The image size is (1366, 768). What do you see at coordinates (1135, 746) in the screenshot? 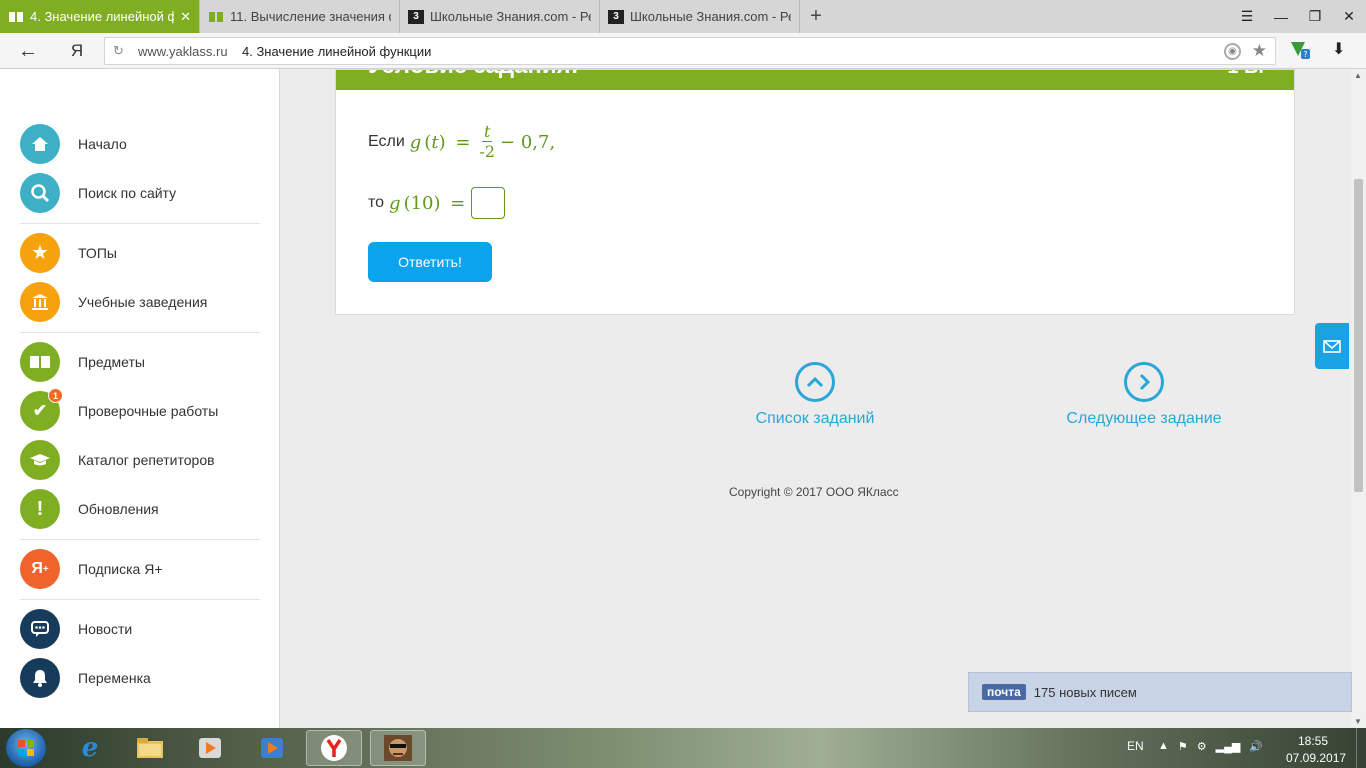
I see `language-indicator: EN` at bounding box center [1135, 746].